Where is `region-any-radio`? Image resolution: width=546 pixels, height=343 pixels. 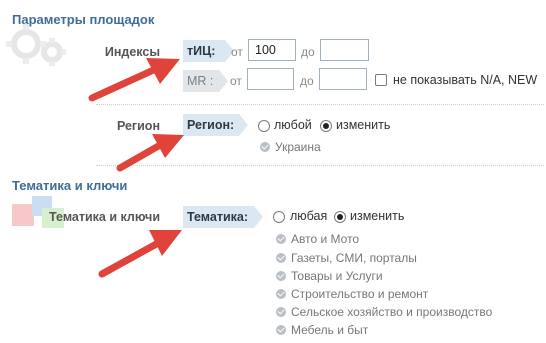
region-any-radio is located at coordinates (264, 126).